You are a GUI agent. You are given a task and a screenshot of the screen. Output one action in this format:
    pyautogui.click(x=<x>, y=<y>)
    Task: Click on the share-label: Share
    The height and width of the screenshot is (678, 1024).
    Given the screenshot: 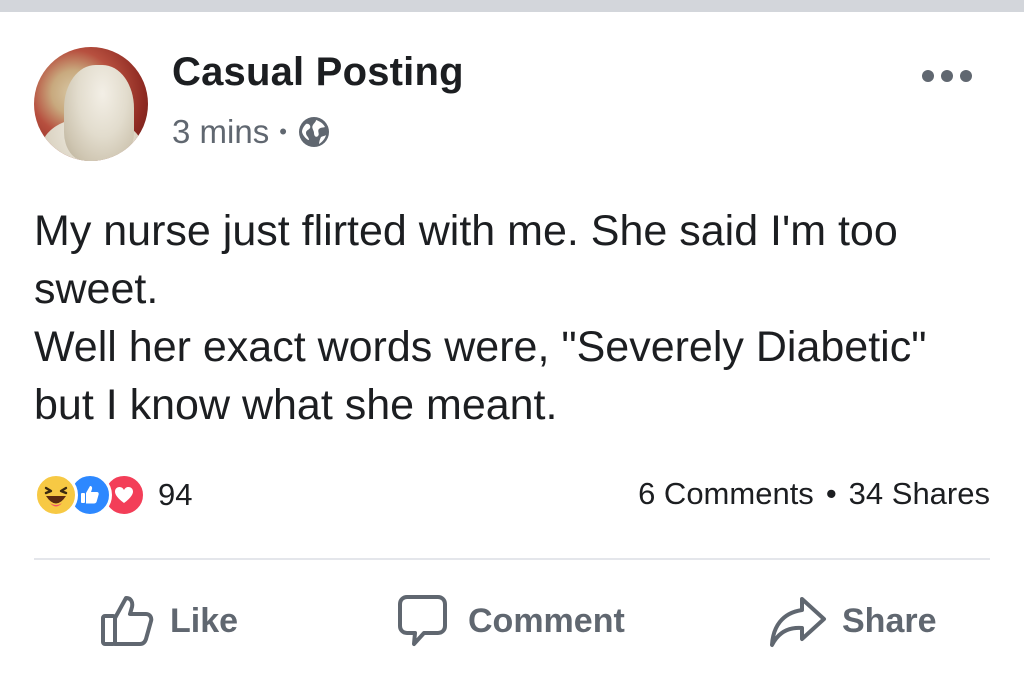 What is the action you would take?
    pyautogui.click(x=889, y=620)
    